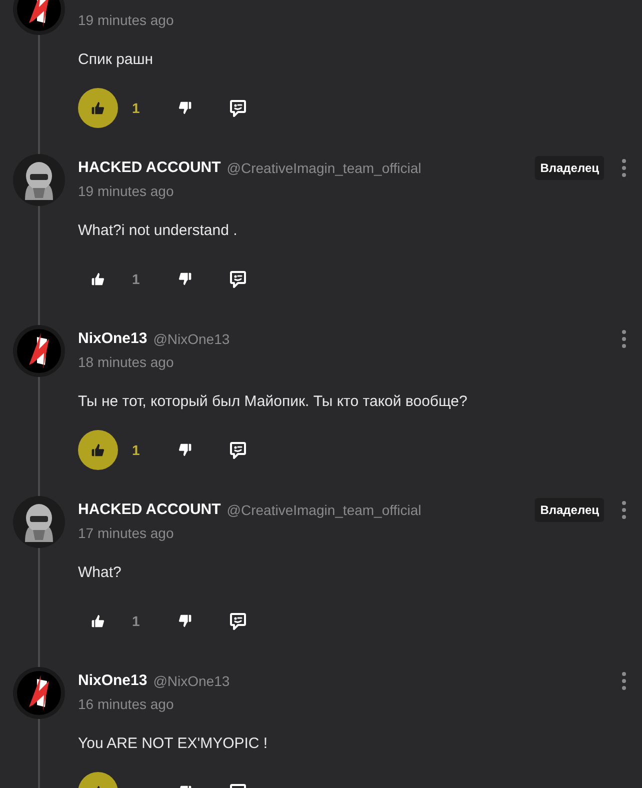  I want to click on comment-text: Спик рашн, so click(116, 60).